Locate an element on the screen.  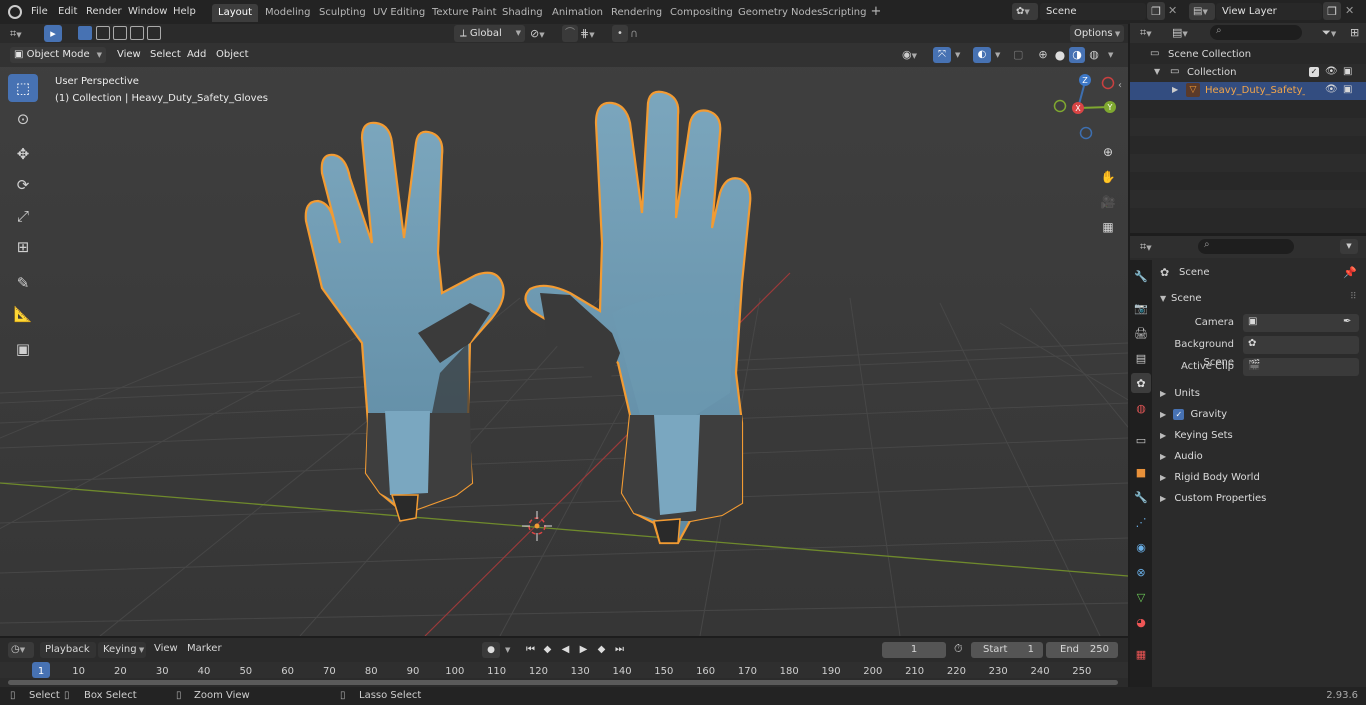
xray-toggle-icon: ▢ is located at coordinates (1021, 55).